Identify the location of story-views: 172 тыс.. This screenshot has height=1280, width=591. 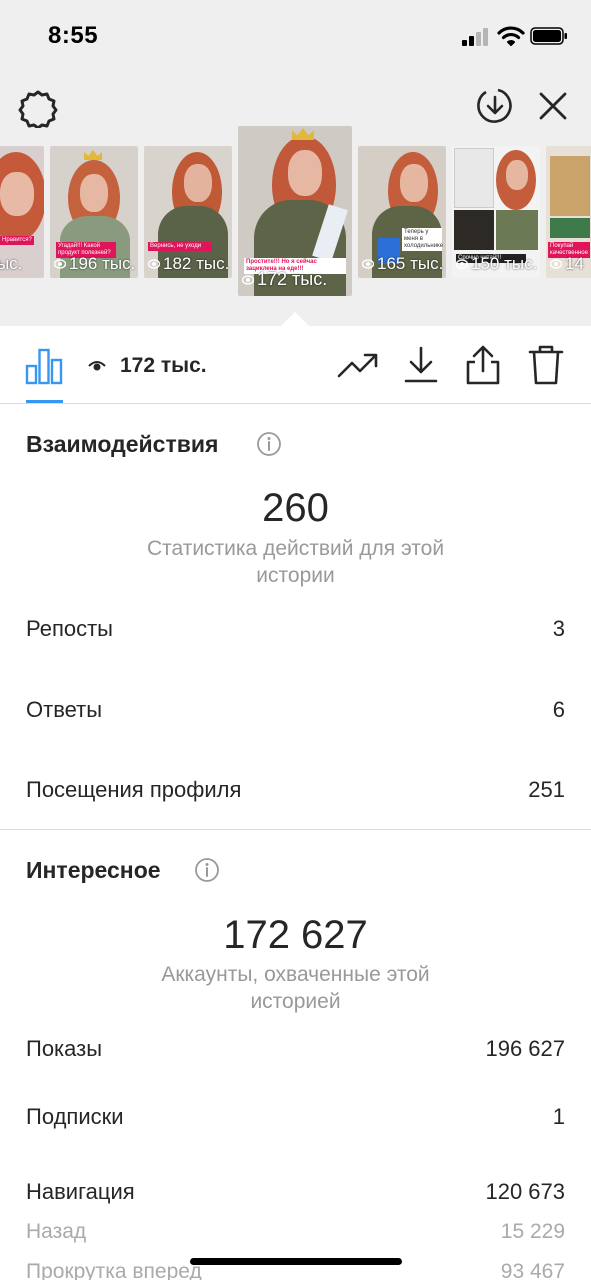
(284, 279).